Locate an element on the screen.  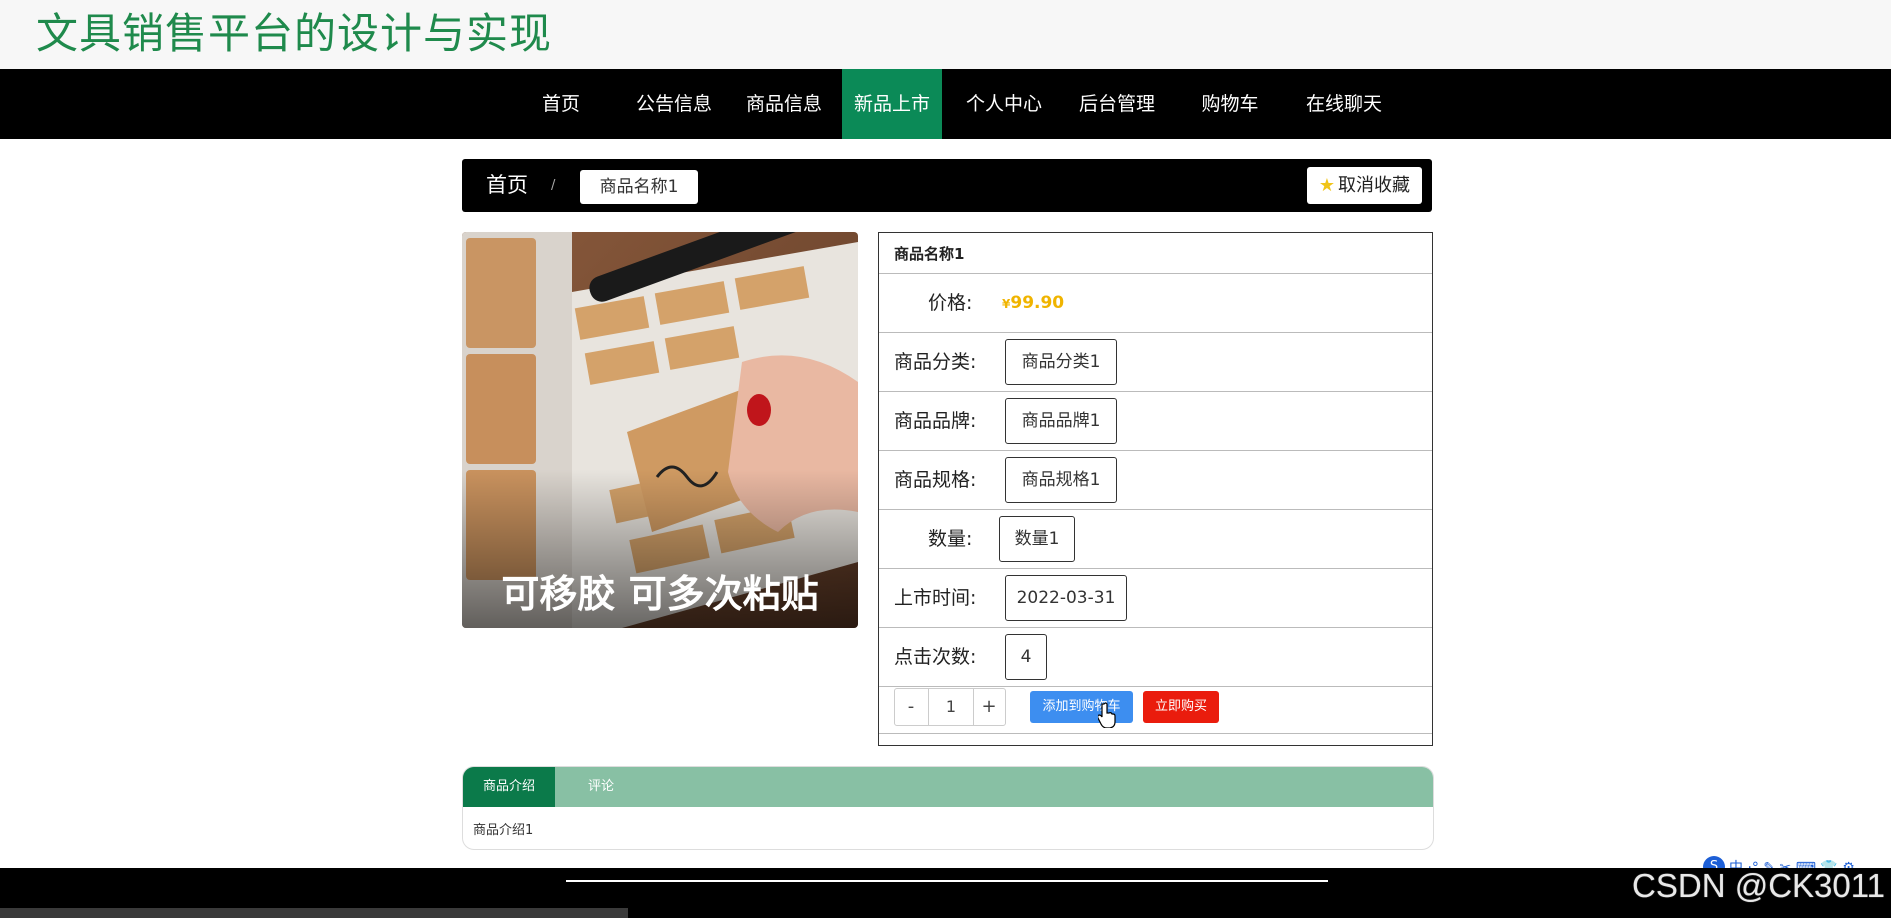
spec-value: 商品规格1 is located at coordinates (1061, 480).